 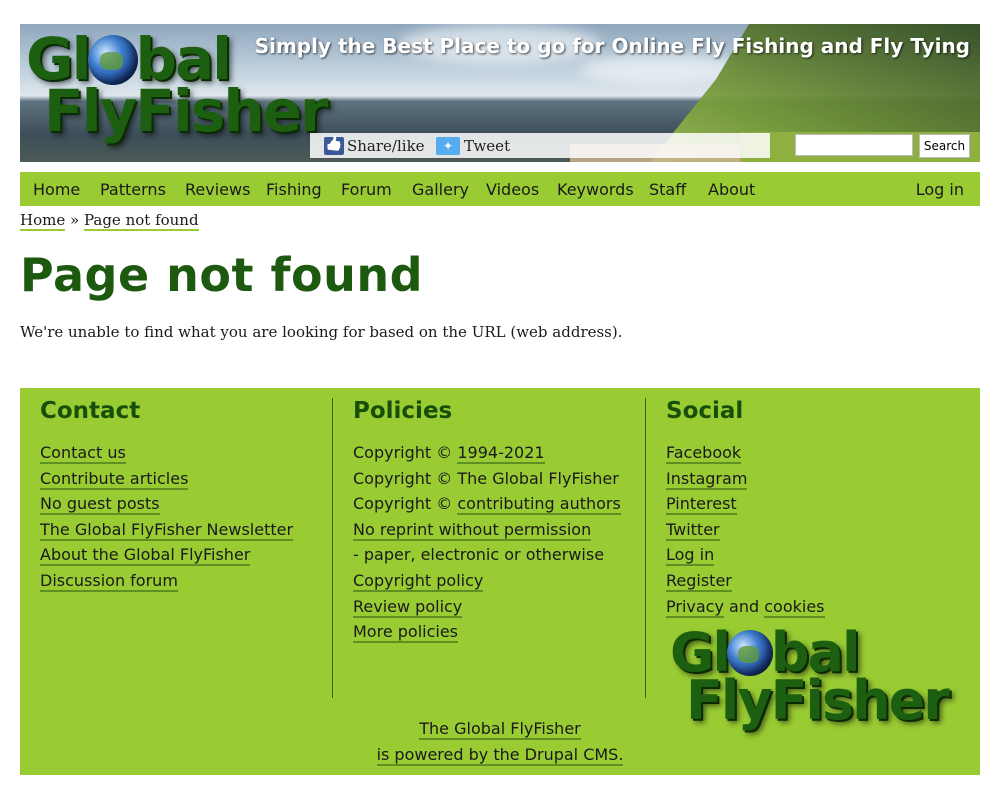 I want to click on footer-link-copyright-policy: Copyright policy, so click(x=418, y=581).